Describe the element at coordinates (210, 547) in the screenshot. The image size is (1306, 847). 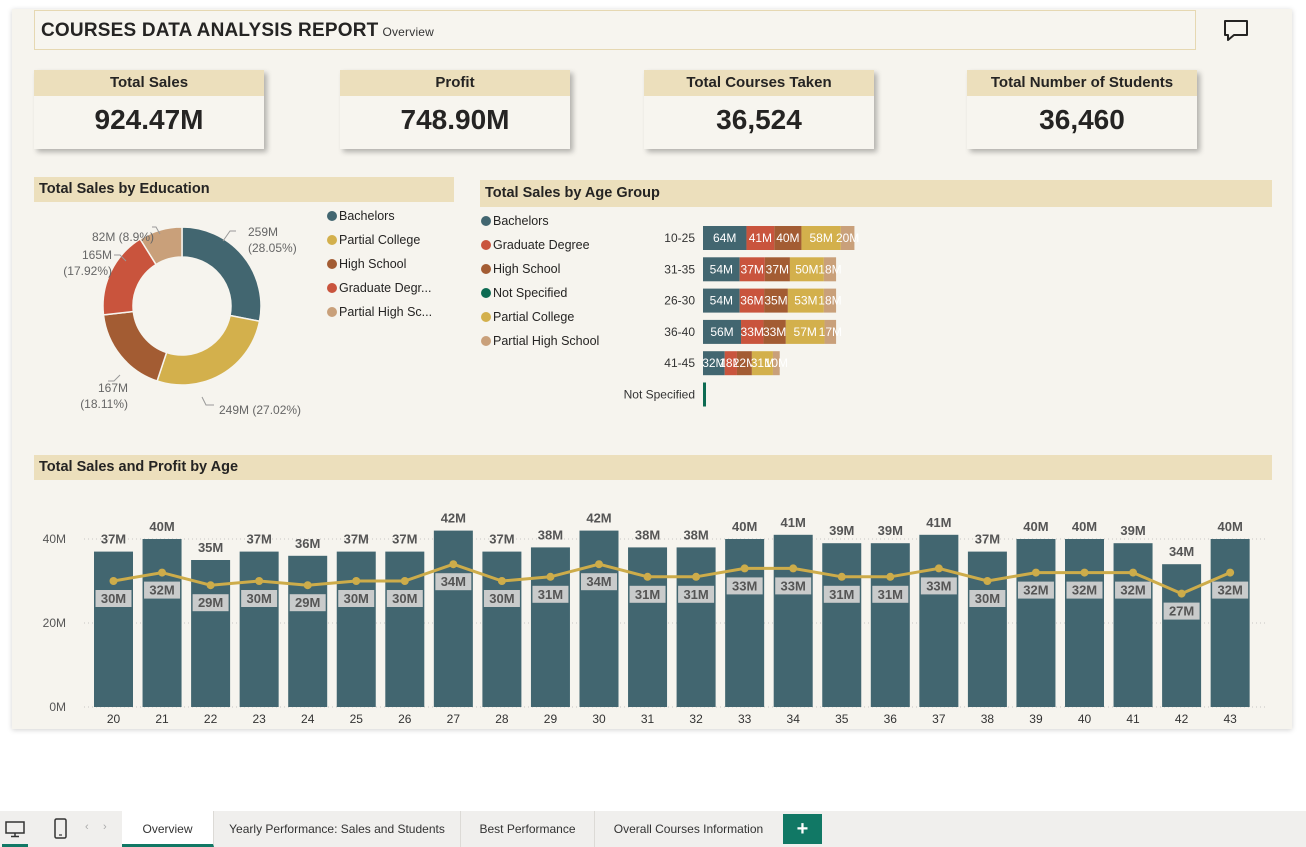
I see `sales-data-label: 35M` at that location.